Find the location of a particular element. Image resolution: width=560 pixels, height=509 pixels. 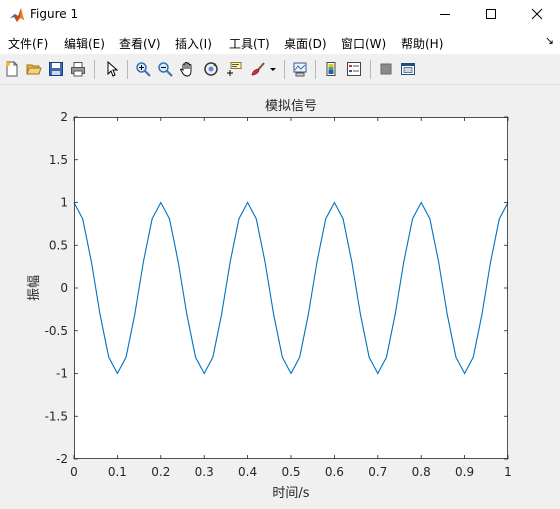

menu-insert: 插入(I) is located at coordinates (193, 43).